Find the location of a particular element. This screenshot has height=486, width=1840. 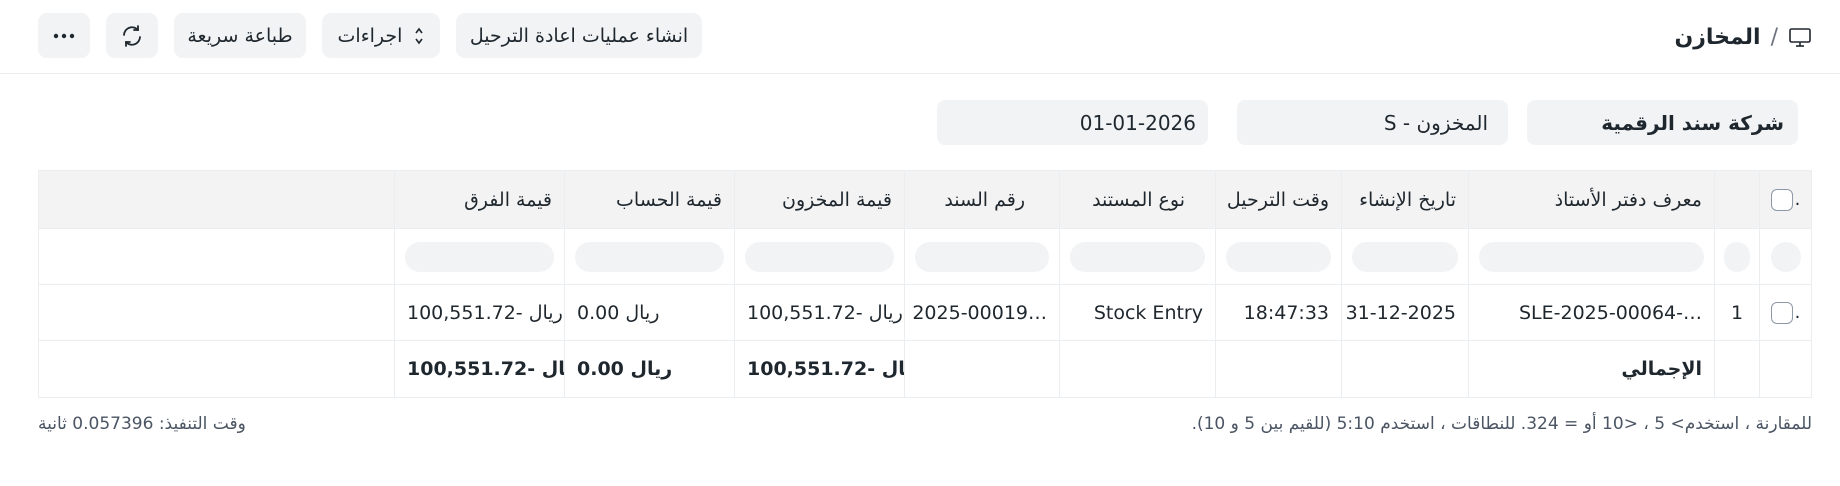

filter-input-creation-date is located at coordinates (1405, 256).